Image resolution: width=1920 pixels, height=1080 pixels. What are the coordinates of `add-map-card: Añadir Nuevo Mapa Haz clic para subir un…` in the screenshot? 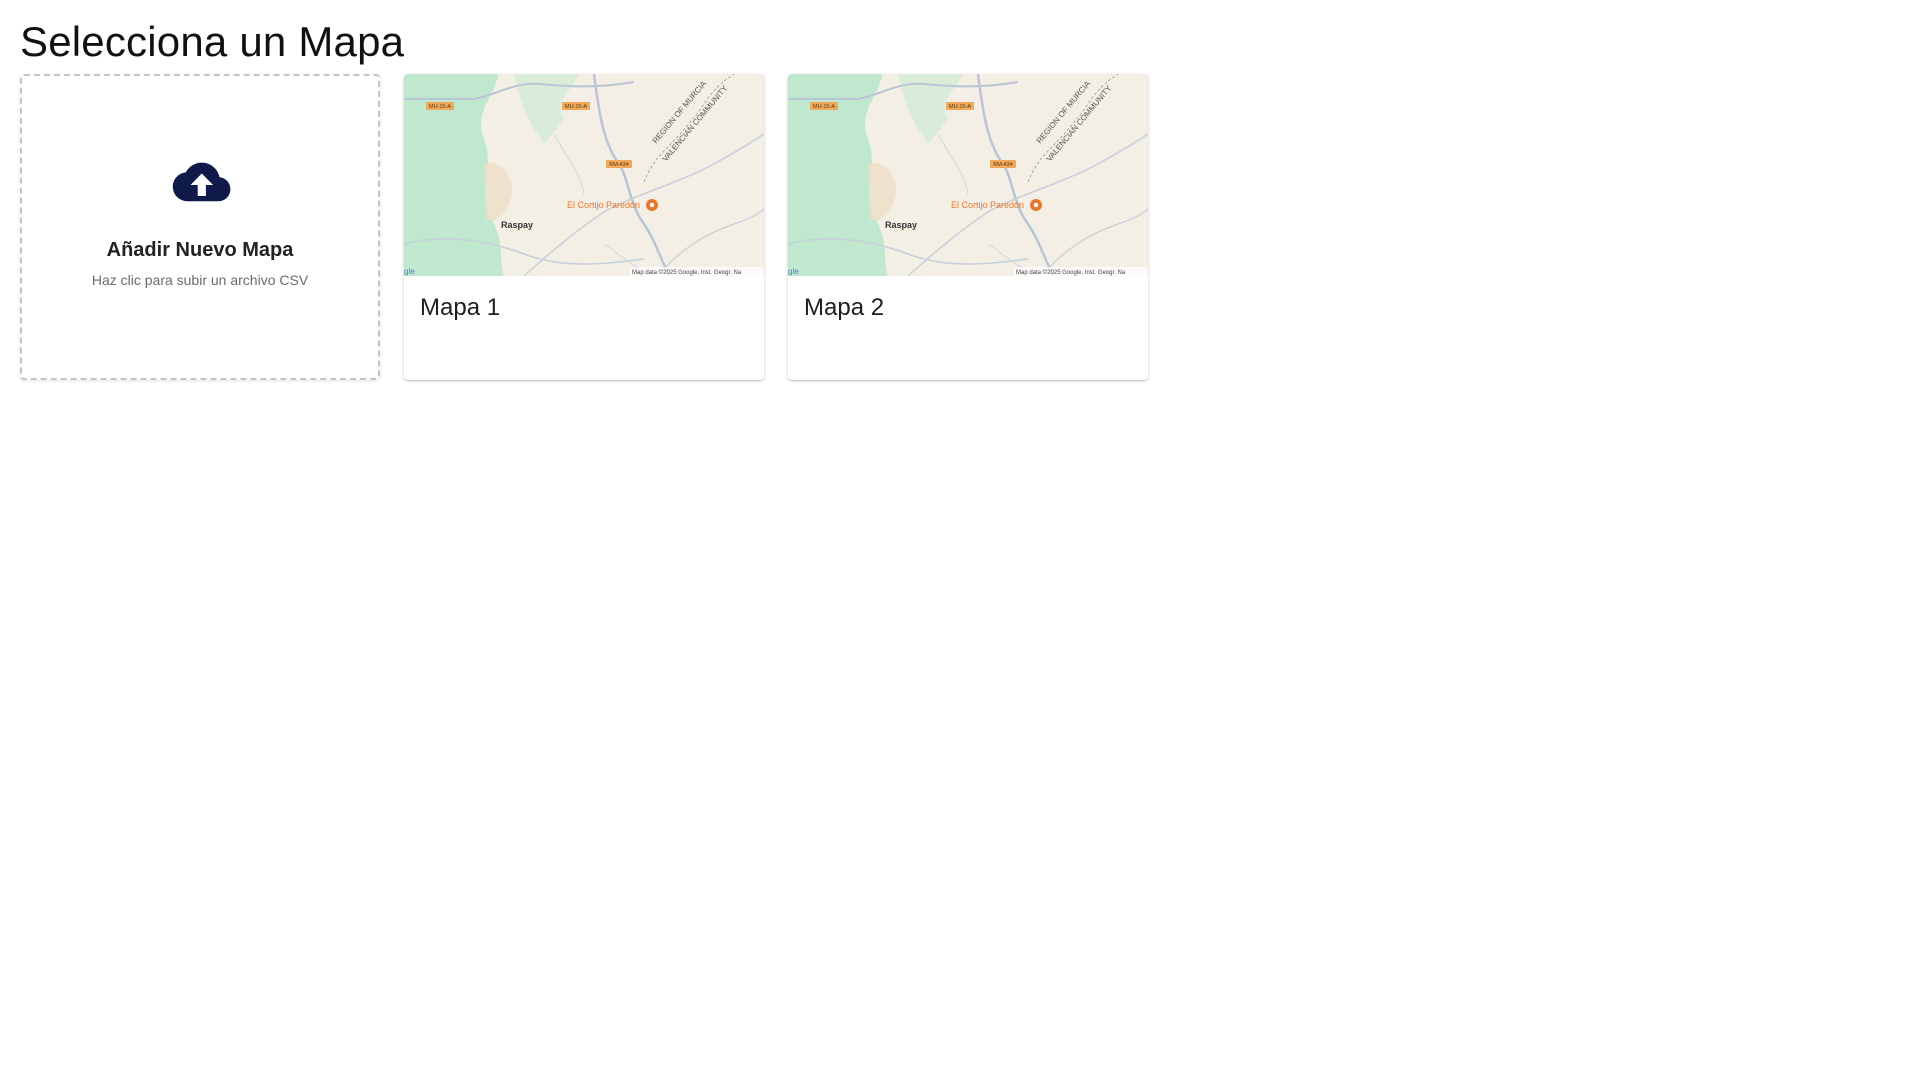 It's located at (200, 227).